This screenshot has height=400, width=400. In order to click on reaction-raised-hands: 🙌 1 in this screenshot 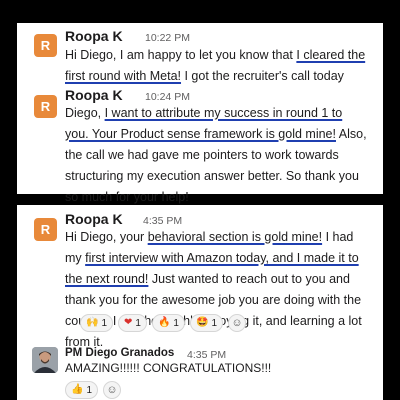, I will do `click(97, 323)`.